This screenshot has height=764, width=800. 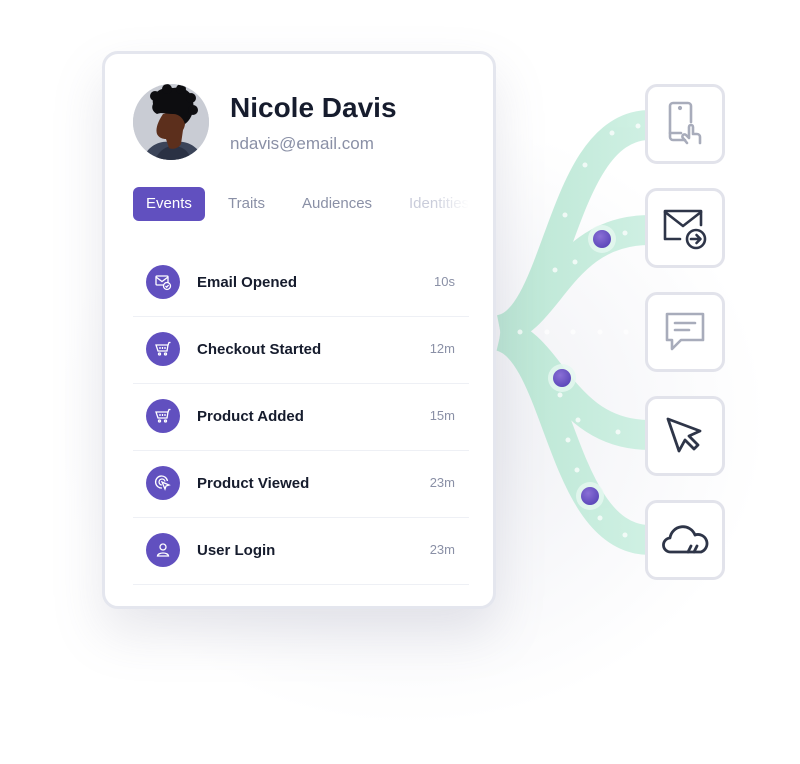 What do you see at coordinates (439, 204) in the screenshot?
I see `tab-identities: Identities` at bounding box center [439, 204].